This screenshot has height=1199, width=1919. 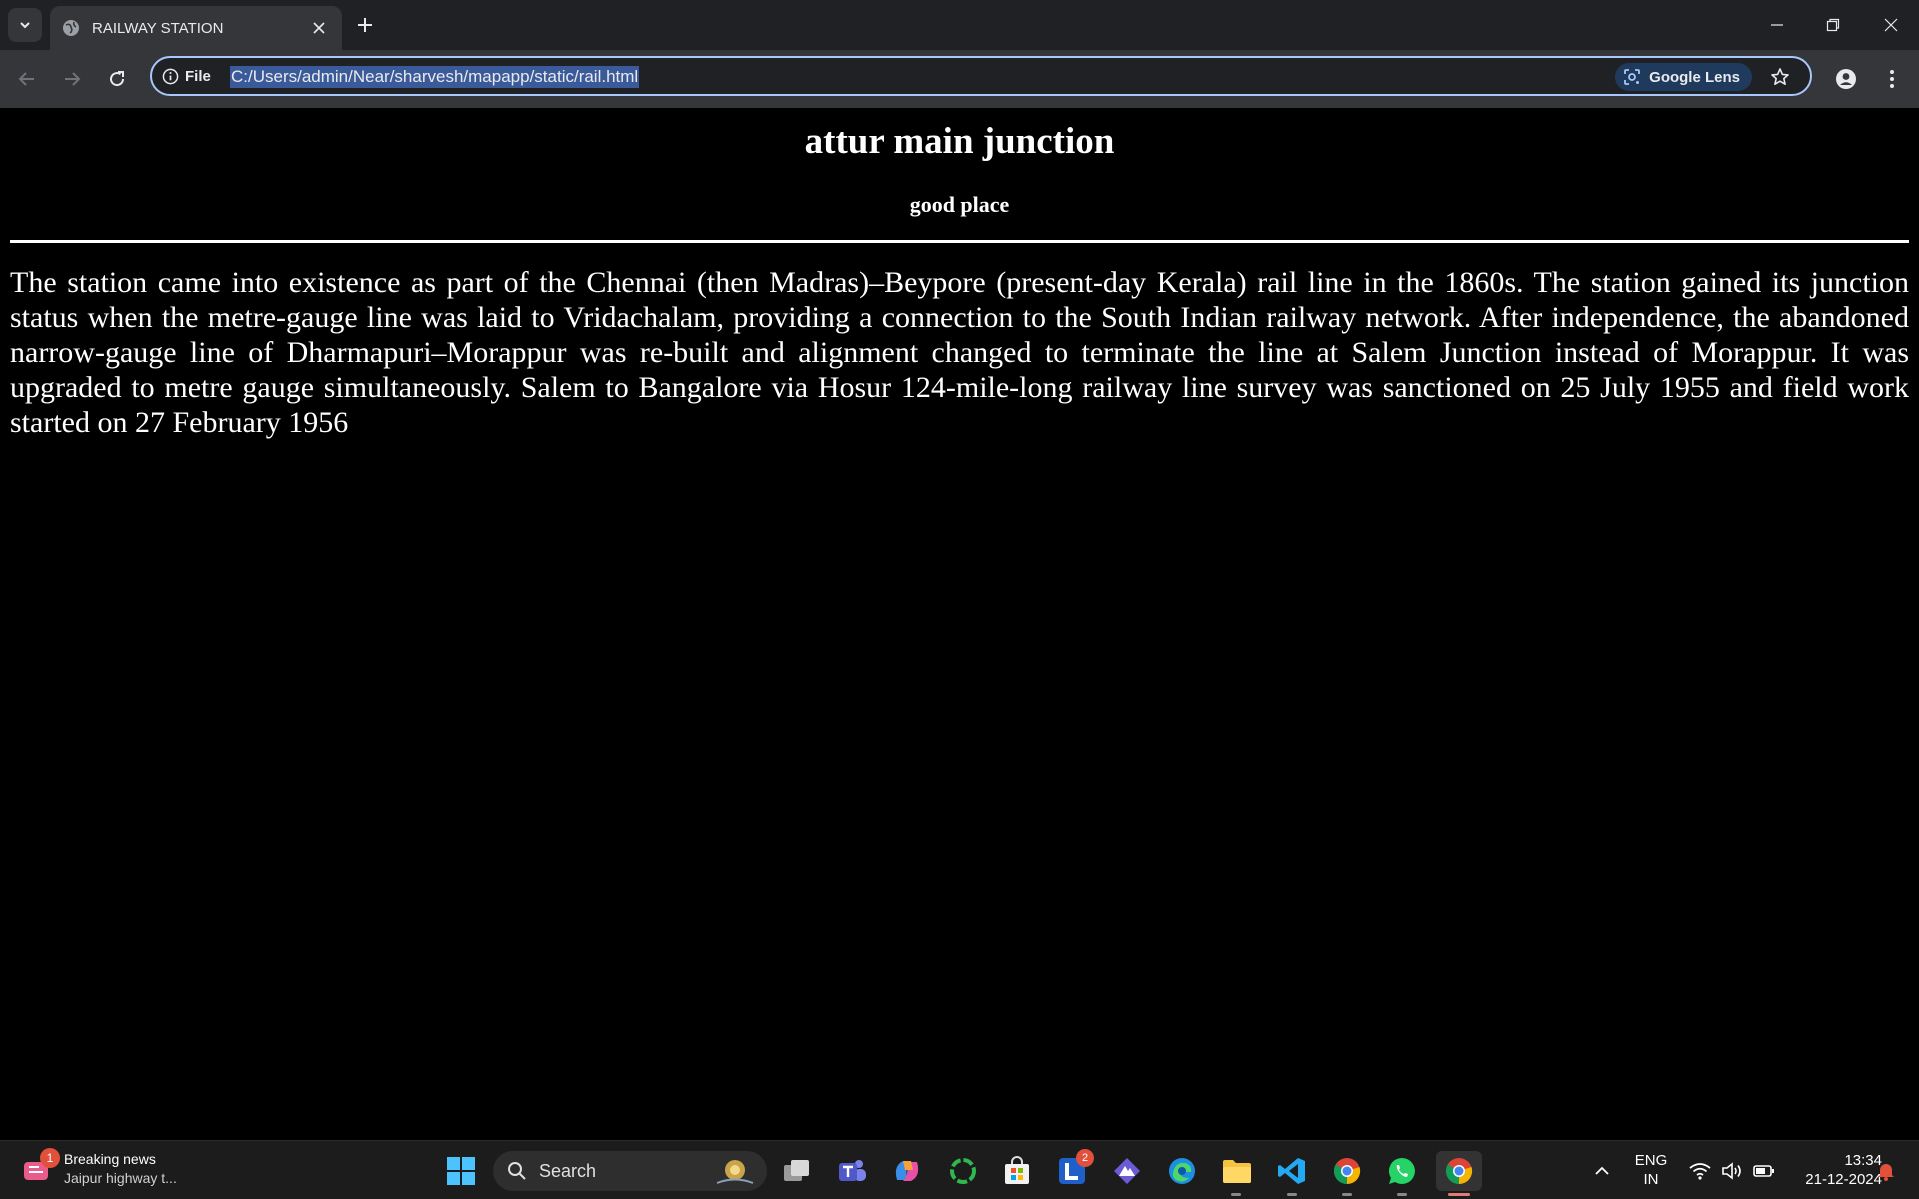 What do you see at coordinates (568, 1170) in the screenshot?
I see `search-label: Search` at bounding box center [568, 1170].